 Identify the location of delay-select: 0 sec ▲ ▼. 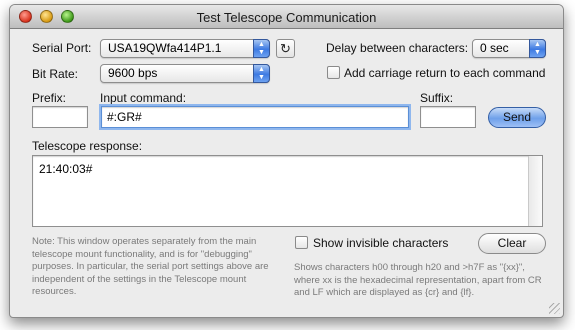
(509, 48).